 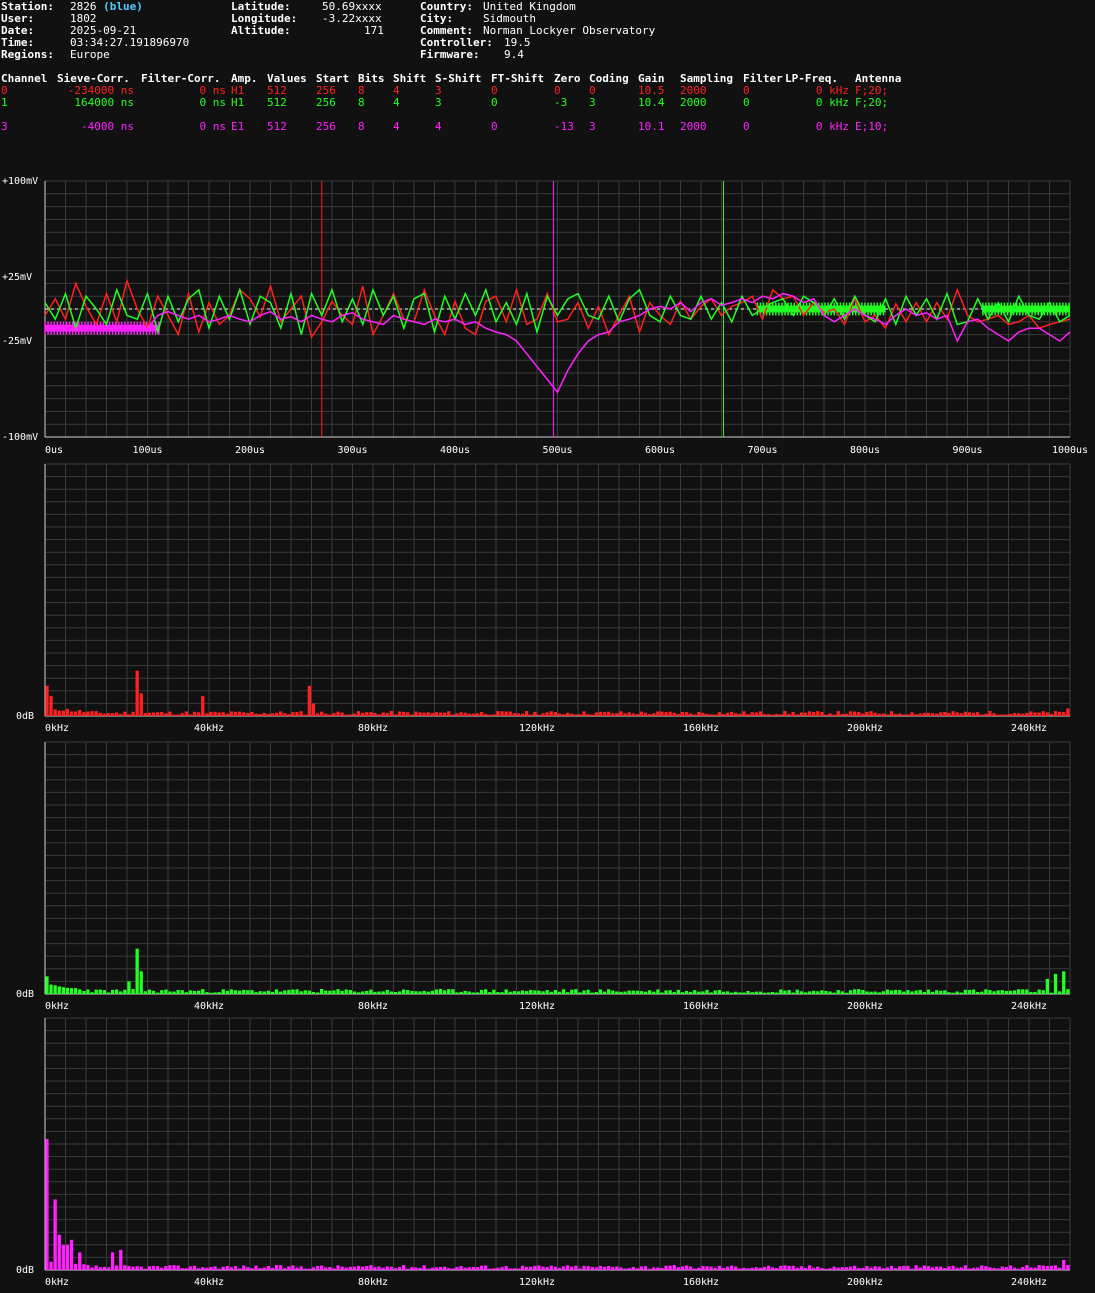 I want to click on column-header: Channel, so click(x=24, y=78).